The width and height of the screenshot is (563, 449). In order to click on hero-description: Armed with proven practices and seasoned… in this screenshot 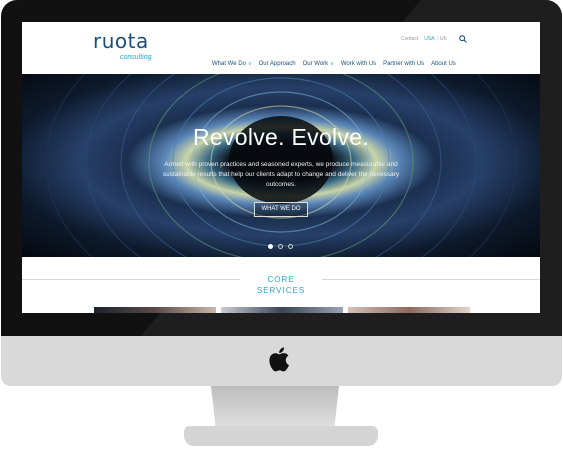, I will do `click(281, 174)`.